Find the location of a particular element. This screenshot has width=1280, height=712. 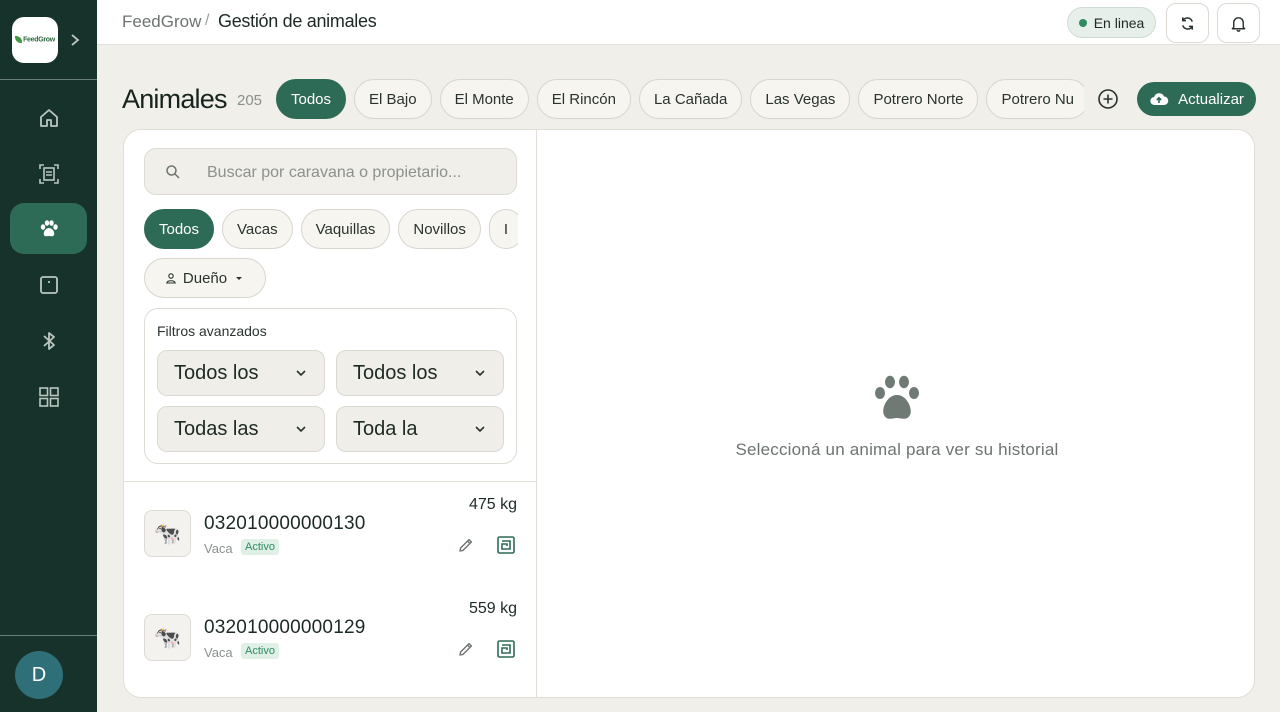

select-value: Toda la is located at coordinates (385, 428).